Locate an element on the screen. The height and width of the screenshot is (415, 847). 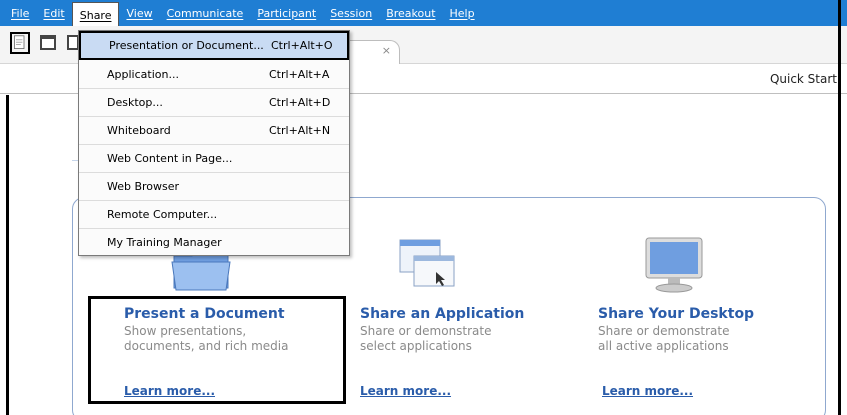
menu-participant: Participant is located at coordinates (286, 13).